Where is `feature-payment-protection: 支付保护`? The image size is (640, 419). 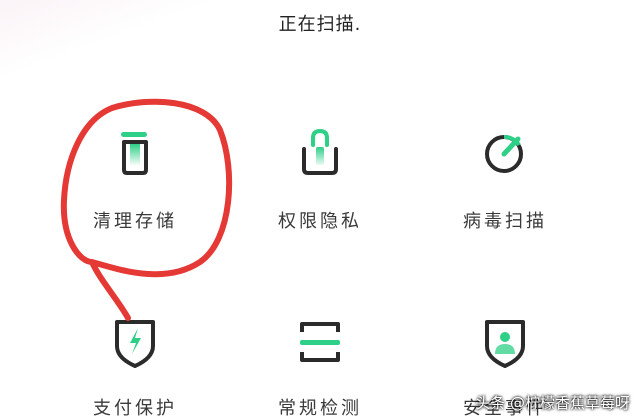 feature-payment-protection: 支付保护 is located at coordinates (135, 365).